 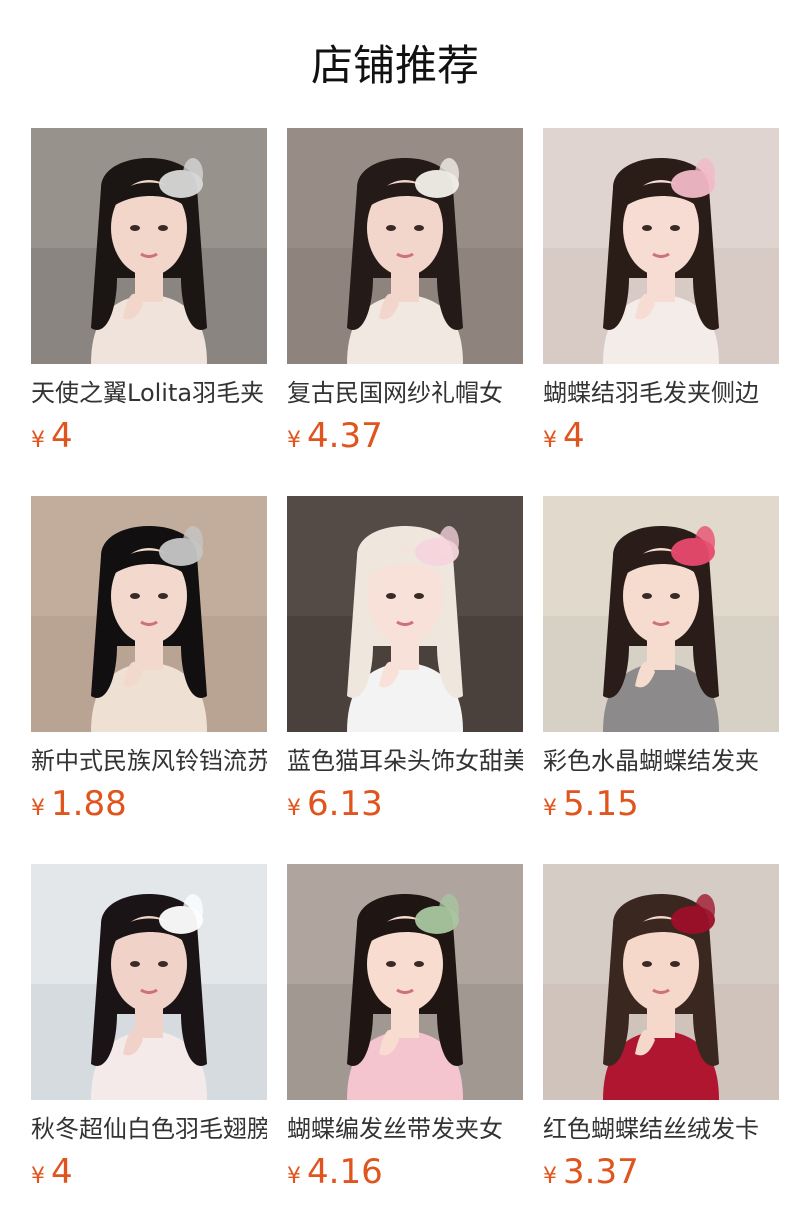 I want to click on product-price: ¥6.13, so click(x=405, y=804).